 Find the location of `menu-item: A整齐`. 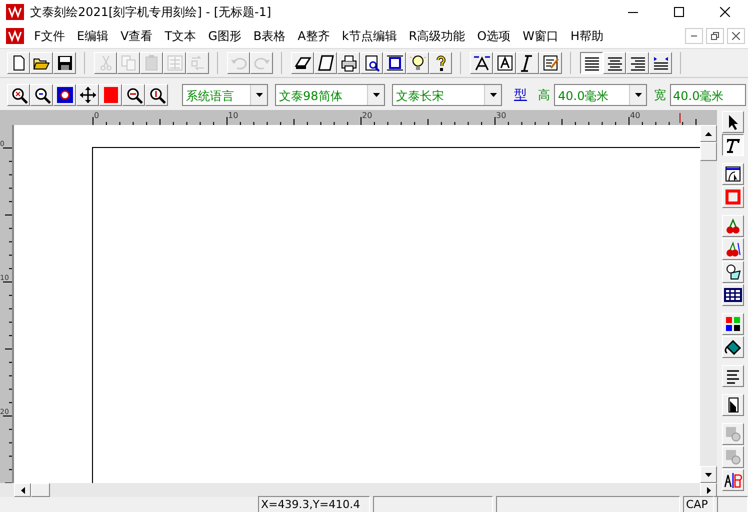

menu-item: A整齐 is located at coordinates (314, 36).